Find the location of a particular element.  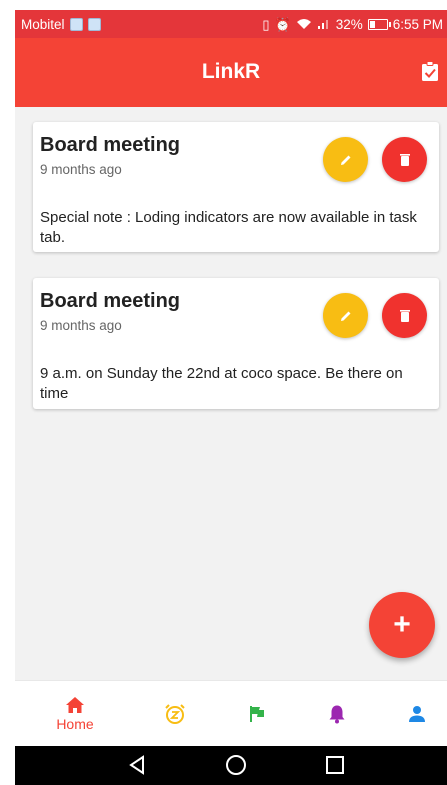

carrier-label: Mobitel is located at coordinates (43, 24).